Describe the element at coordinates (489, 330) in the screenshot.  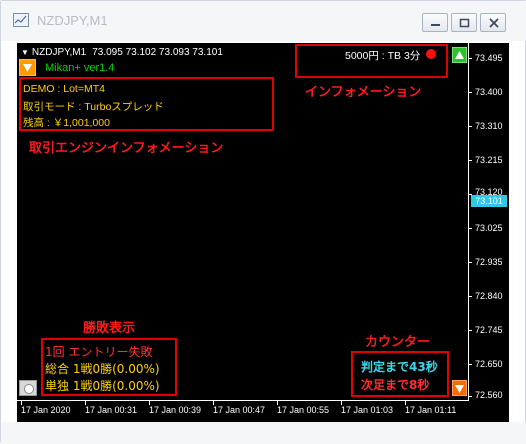
I see `price-label: 72.745` at that location.